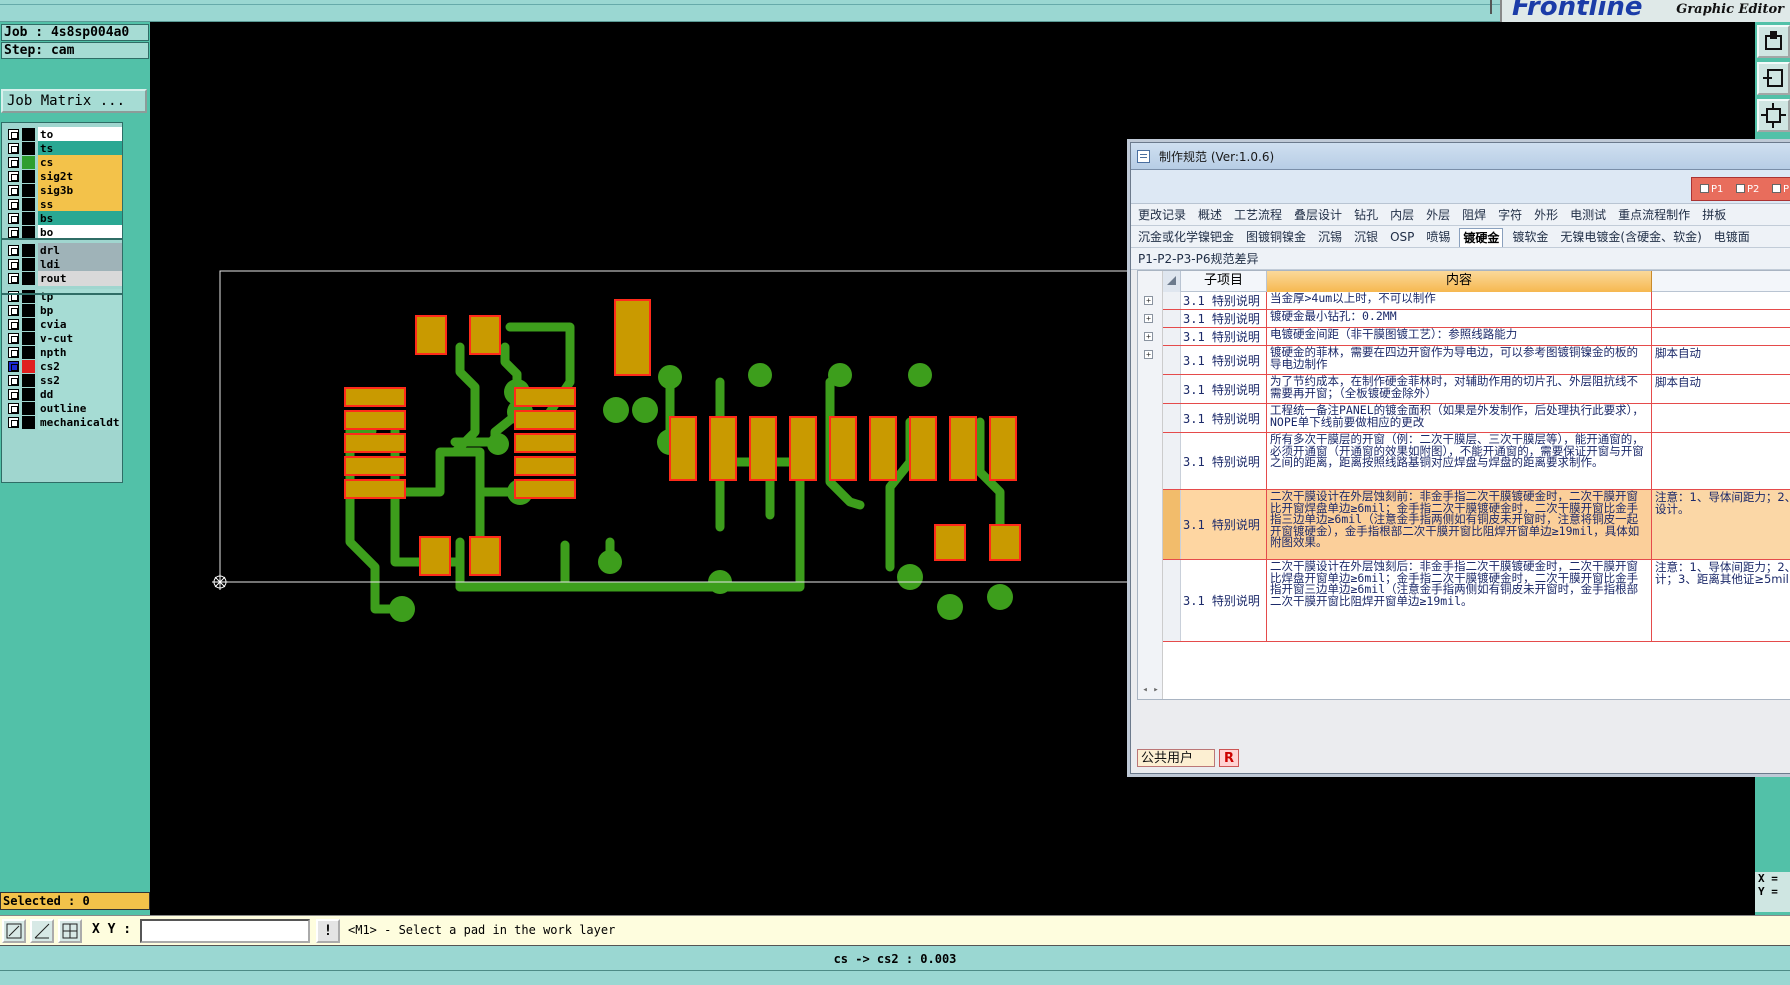 This screenshot has width=1790, height=985. I want to click on layer-name: ldi, so click(80, 264).